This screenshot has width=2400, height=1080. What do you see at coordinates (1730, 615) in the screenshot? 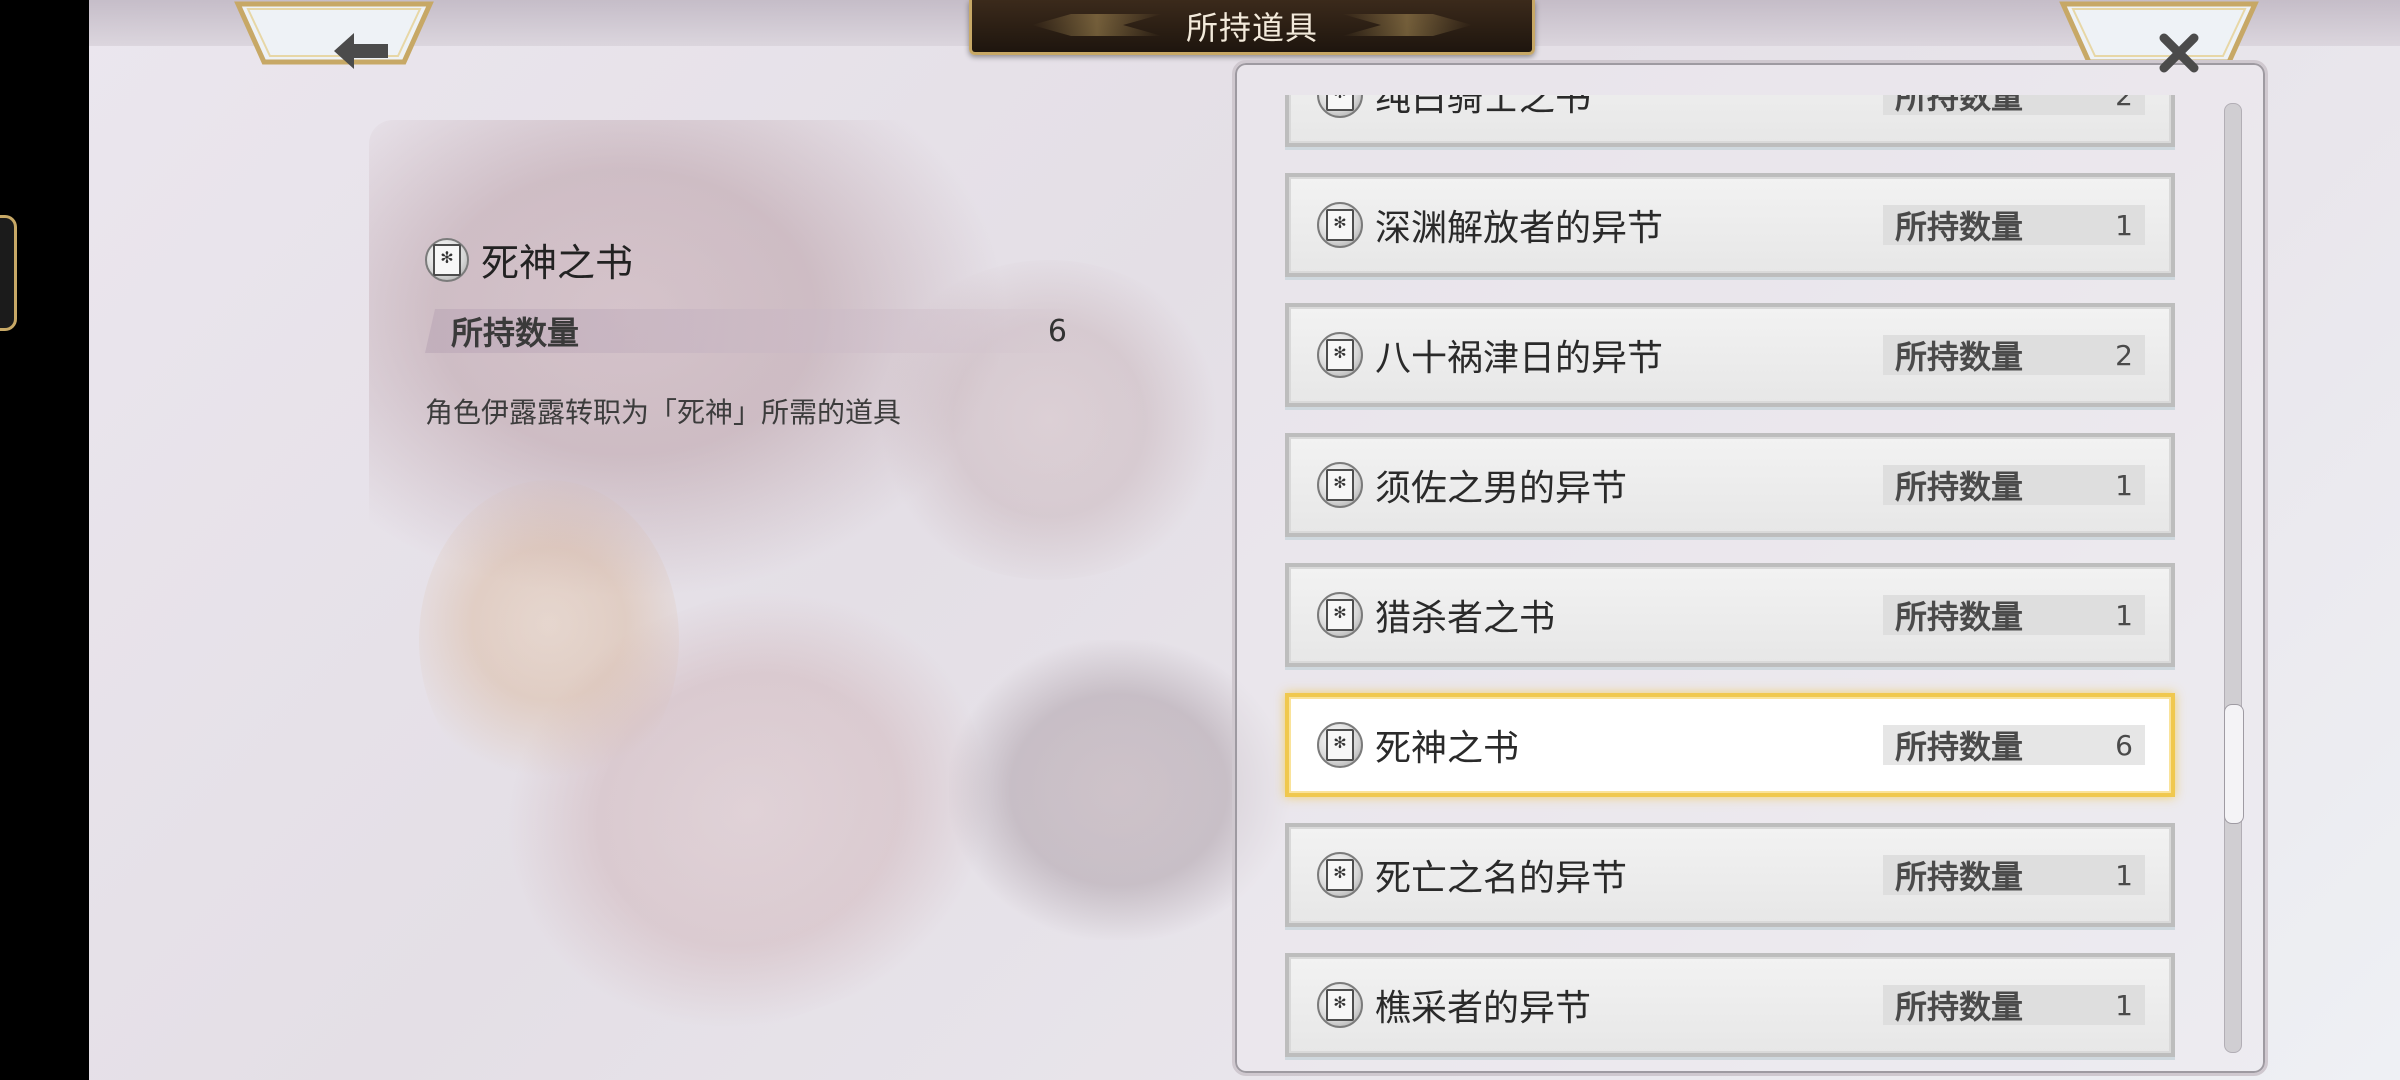
I see `list-item: ✻ 猎杀者之书 所持数量 1` at bounding box center [1730, 615].